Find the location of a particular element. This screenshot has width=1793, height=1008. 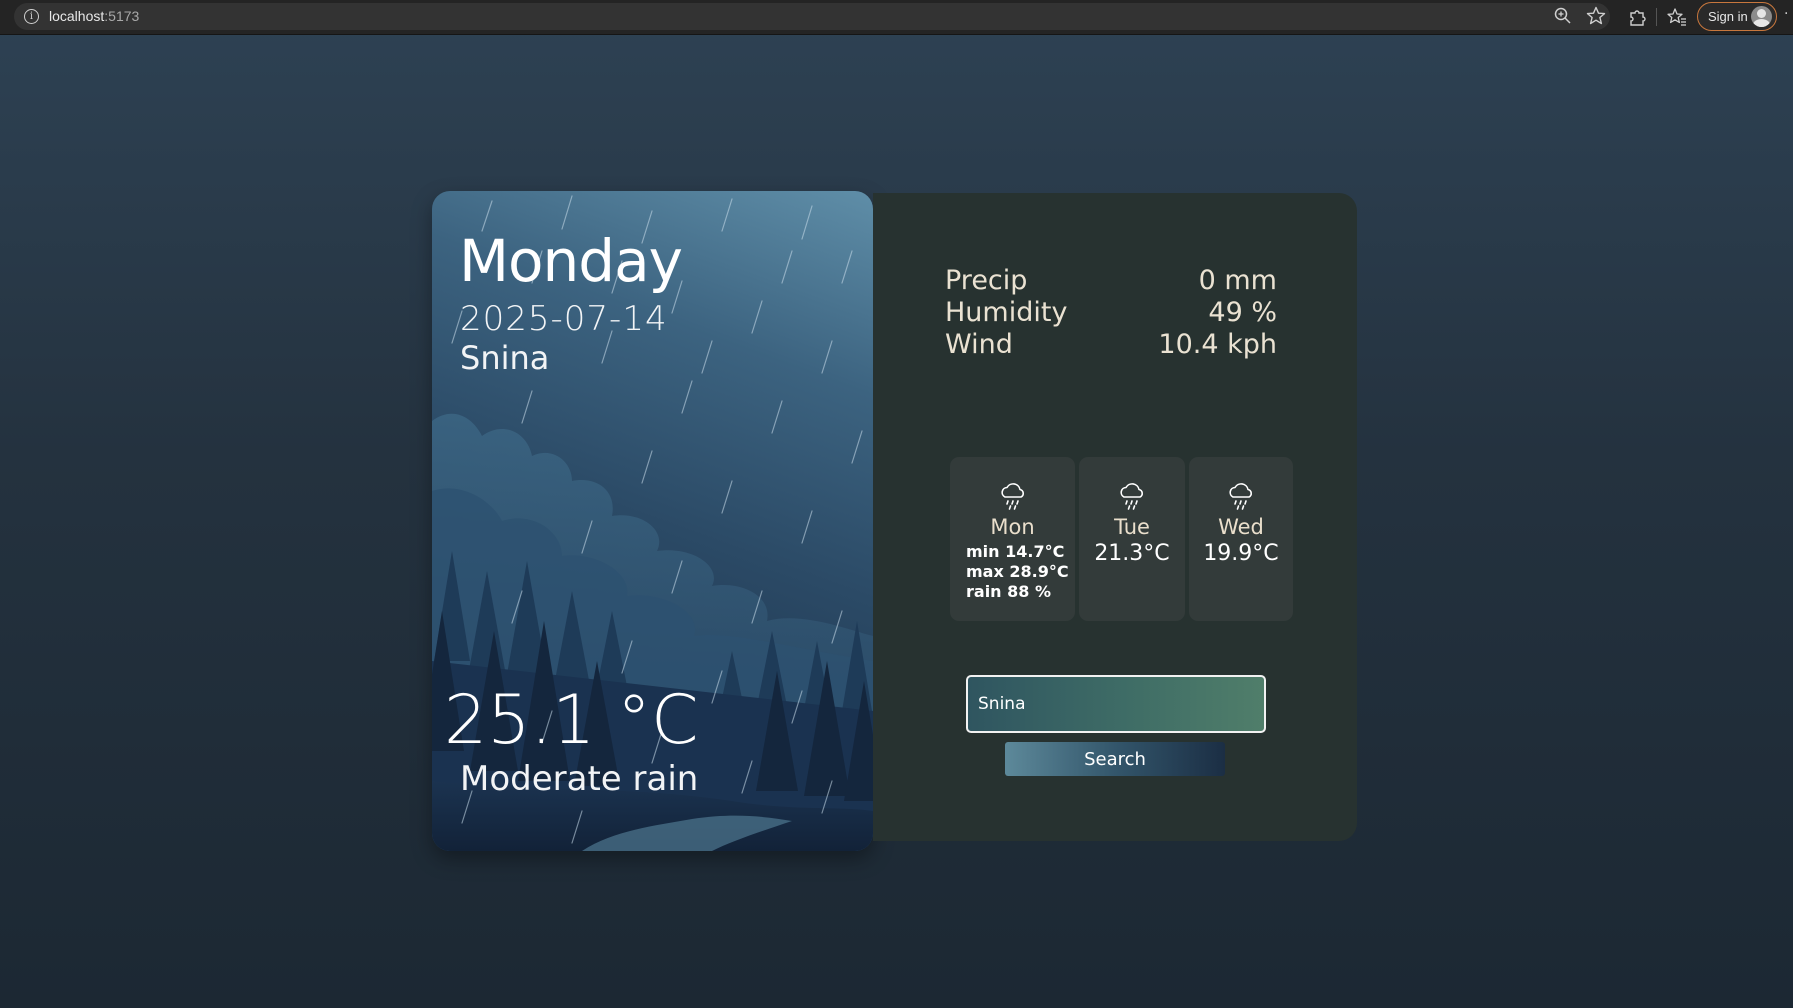

forecast-min-temp: min 14.7°C is located at coordinates (1015, 551).